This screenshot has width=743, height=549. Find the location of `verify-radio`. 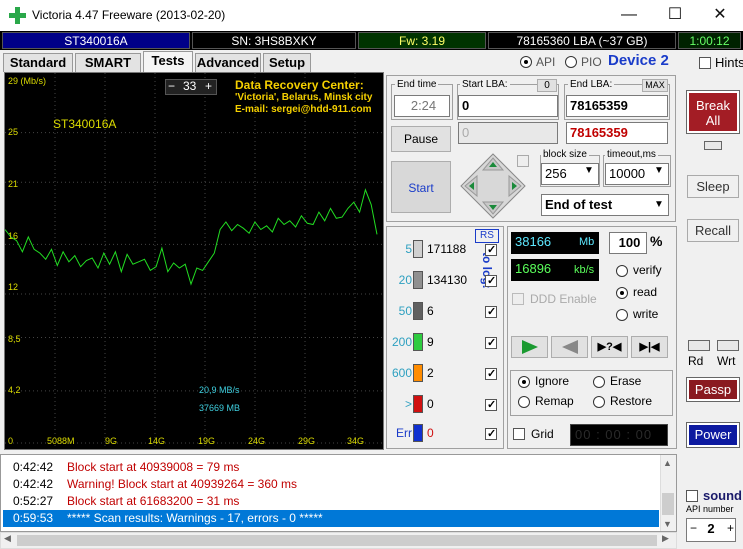

verify-radio is located at coordinates (622, 271).